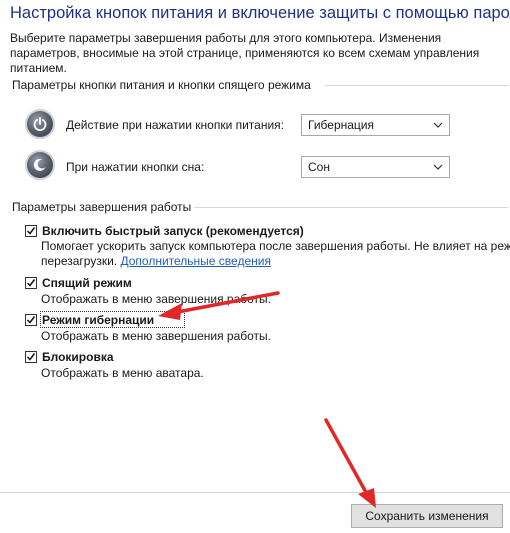 Image resolution: width=510 pixels, height=533 pixels. Describe the element at coordinates (79, 261) in the screenshot. I see `fast-startup-description-end: перезагрузки.` at that location.